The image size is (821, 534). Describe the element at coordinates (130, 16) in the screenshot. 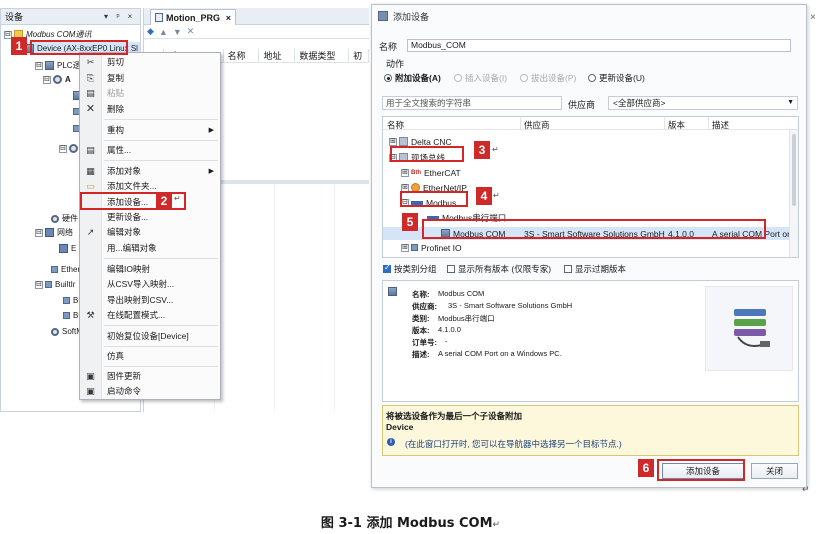

I see `pane-close-icon: ×` at that location.